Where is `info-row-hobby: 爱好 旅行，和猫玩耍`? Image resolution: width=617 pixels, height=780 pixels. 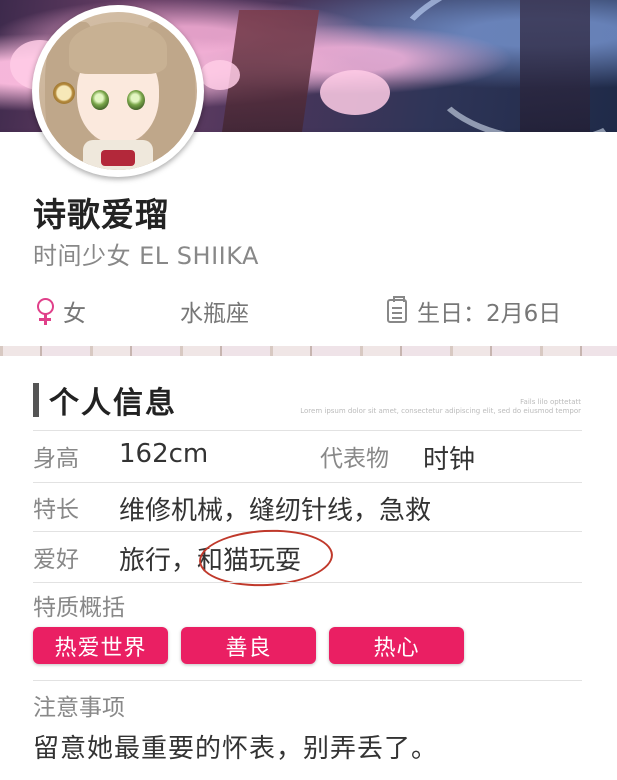 info-row-hobby: 爱好 旅行，和猫玩耍 is located at coordinates (307, 558).